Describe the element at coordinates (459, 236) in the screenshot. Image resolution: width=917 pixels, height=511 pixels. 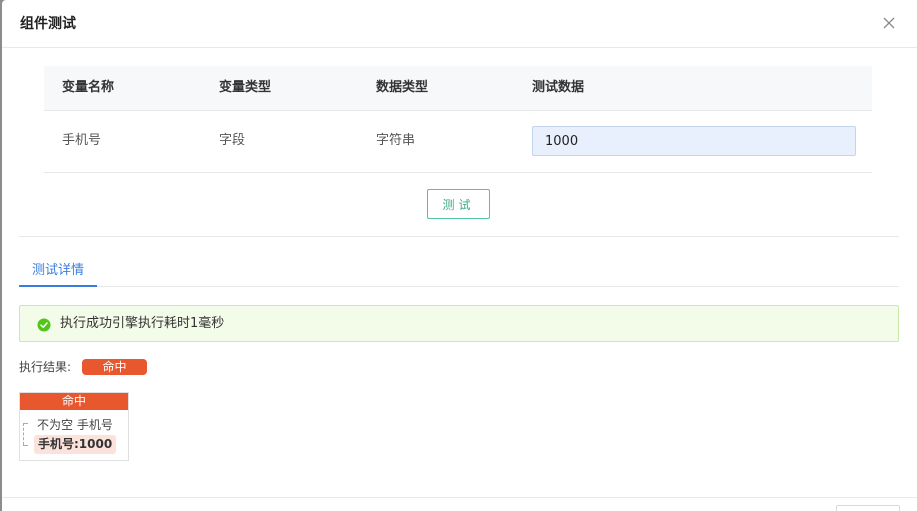
I see `section-divider` at that location.